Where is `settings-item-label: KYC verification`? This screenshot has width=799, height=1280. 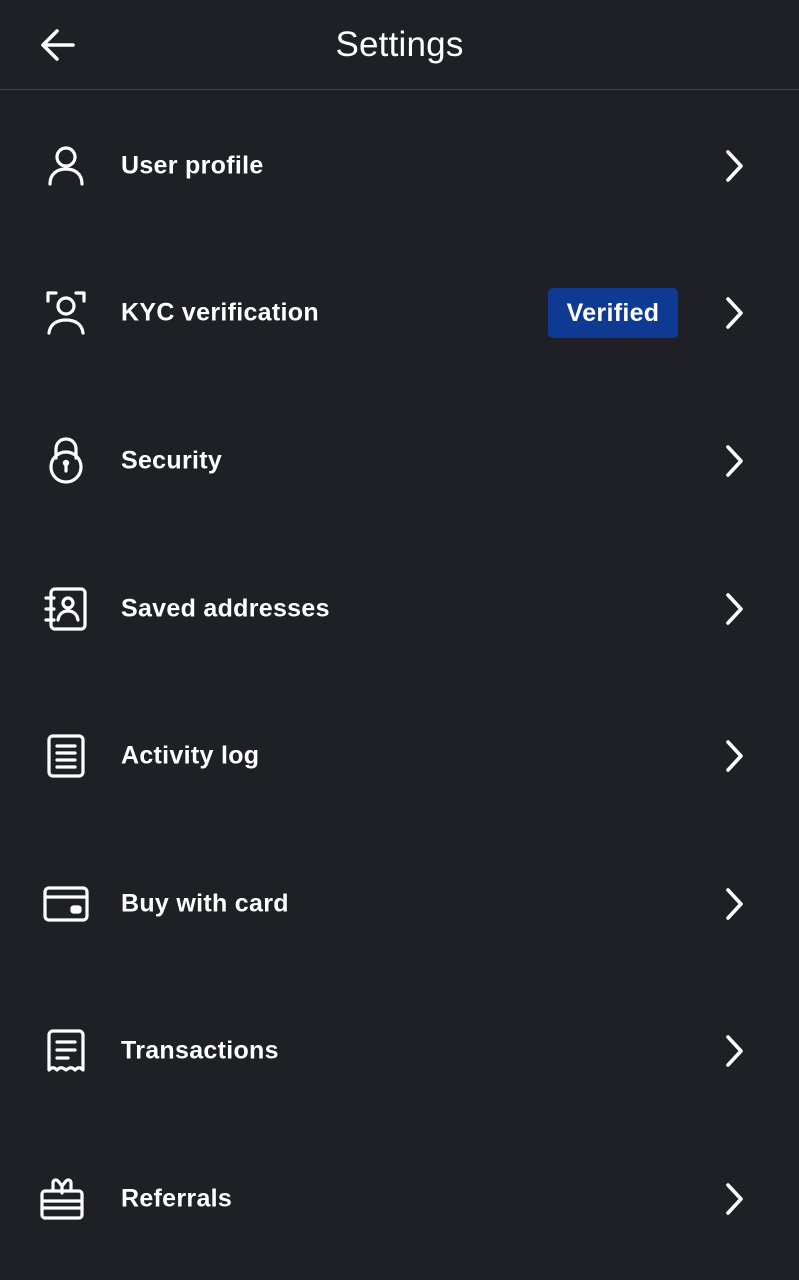
settings-item-label: KYC verification is located at coordinates (220, 312).